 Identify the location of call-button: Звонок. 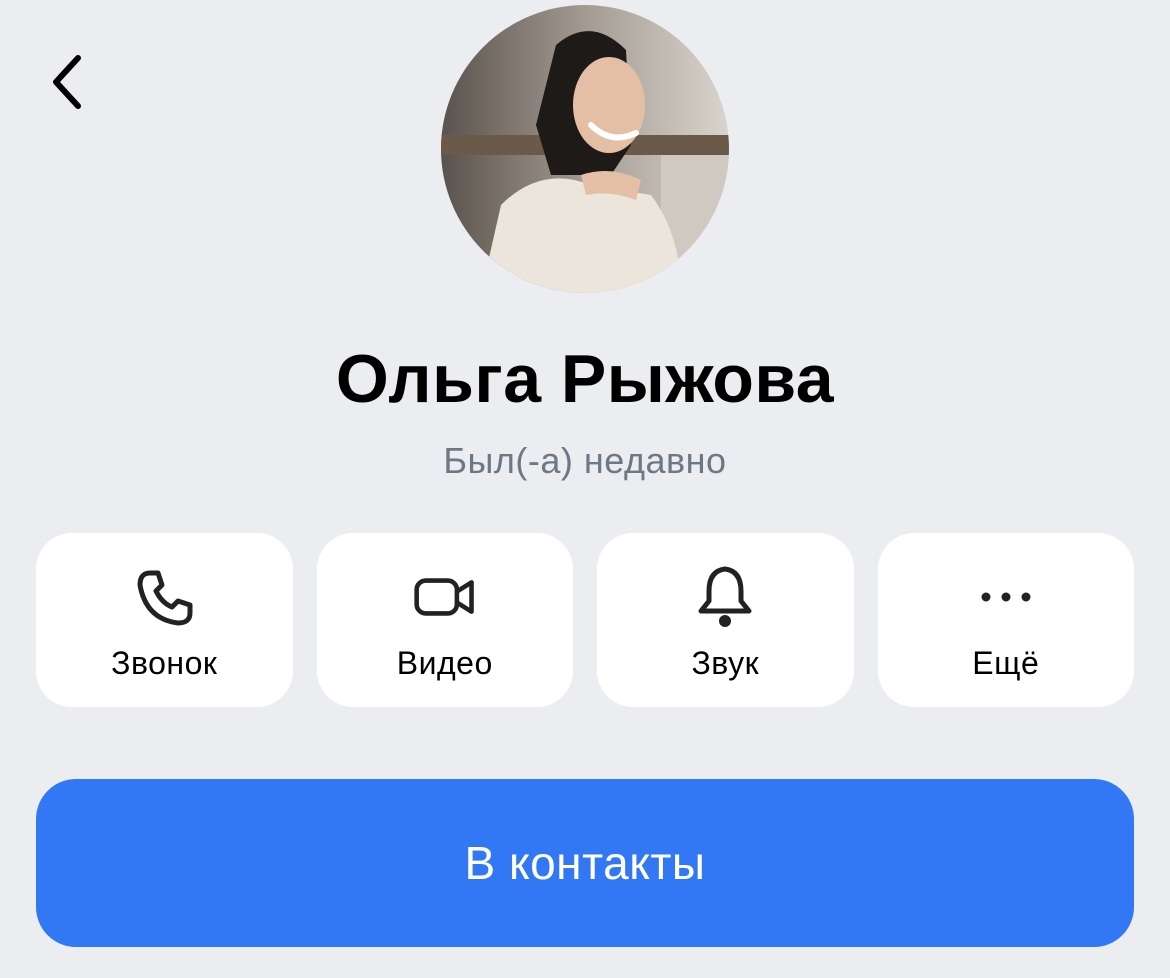
(164, 620).